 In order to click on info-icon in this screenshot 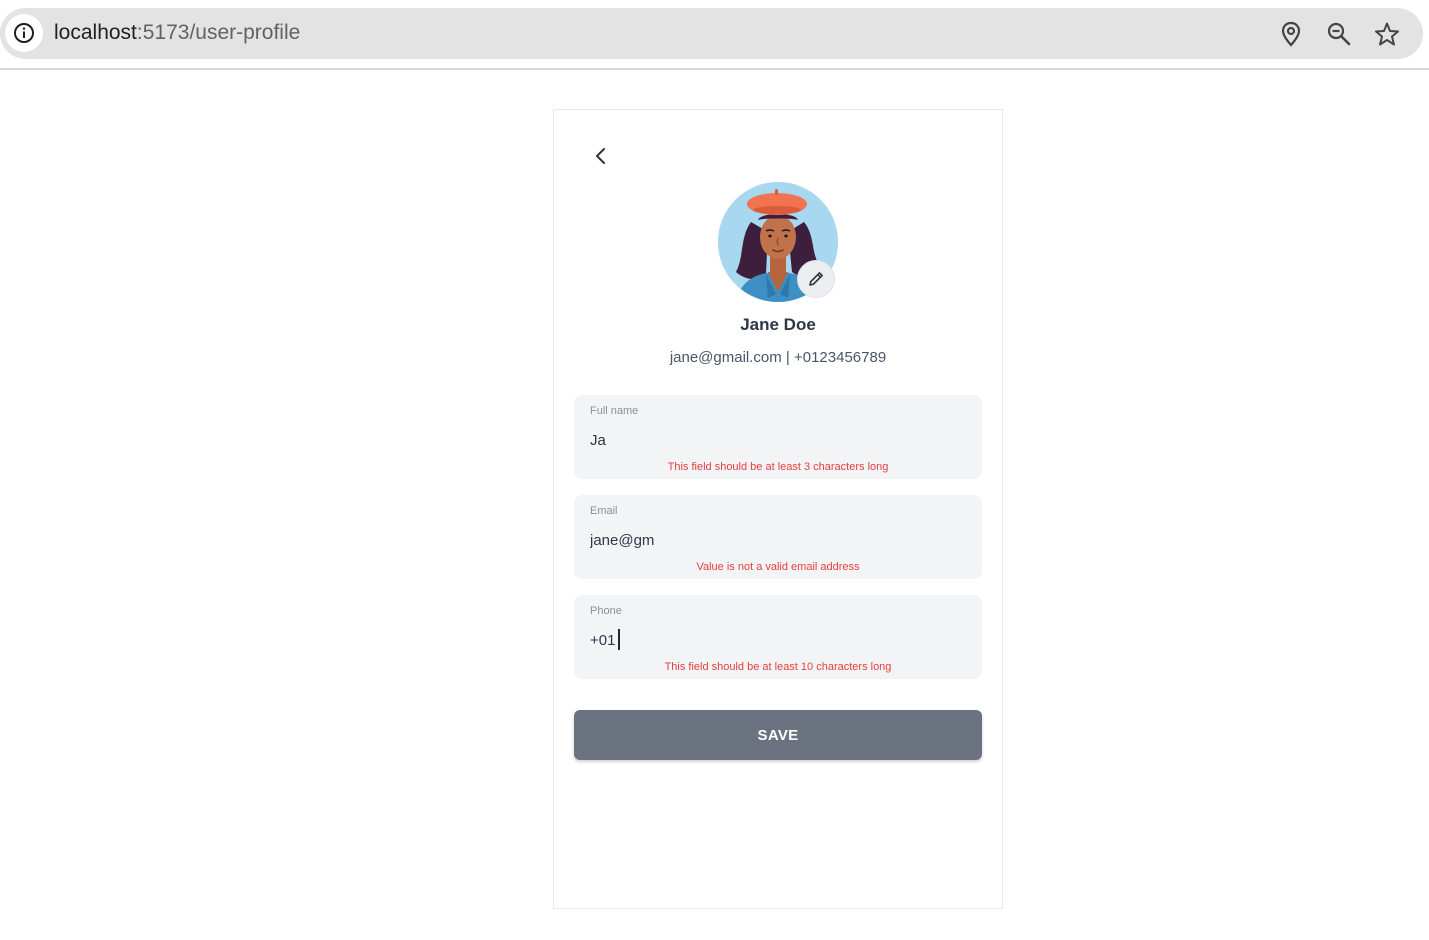, I will do `click(24, 33)`.